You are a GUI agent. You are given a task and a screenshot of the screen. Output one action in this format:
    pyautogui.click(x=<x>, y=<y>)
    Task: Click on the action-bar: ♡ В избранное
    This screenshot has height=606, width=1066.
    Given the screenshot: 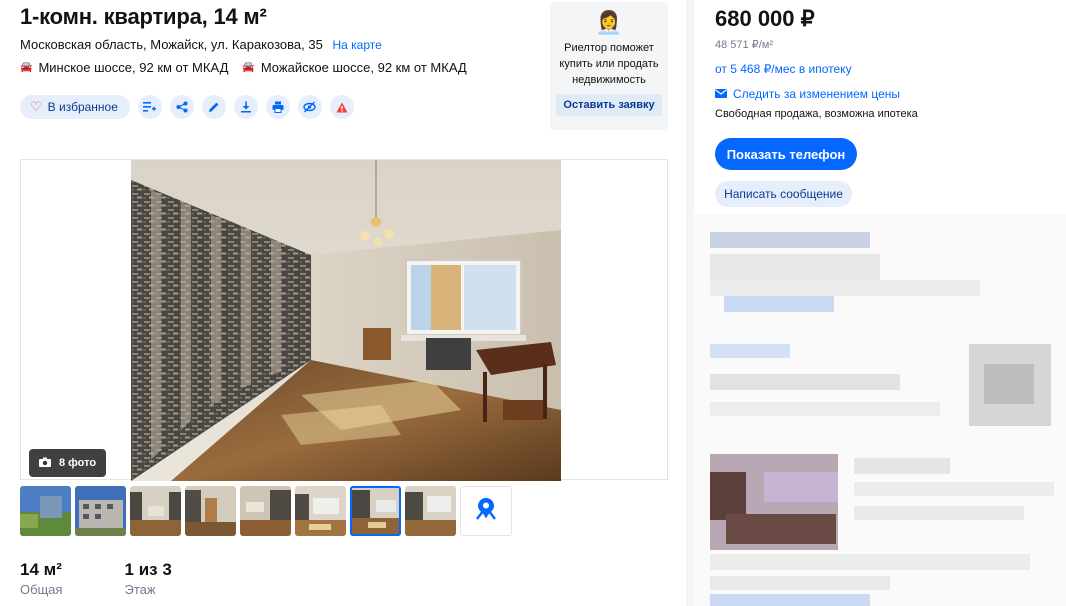 What is the action you would take?
    pyautogui.click(x=187, y=107)
    